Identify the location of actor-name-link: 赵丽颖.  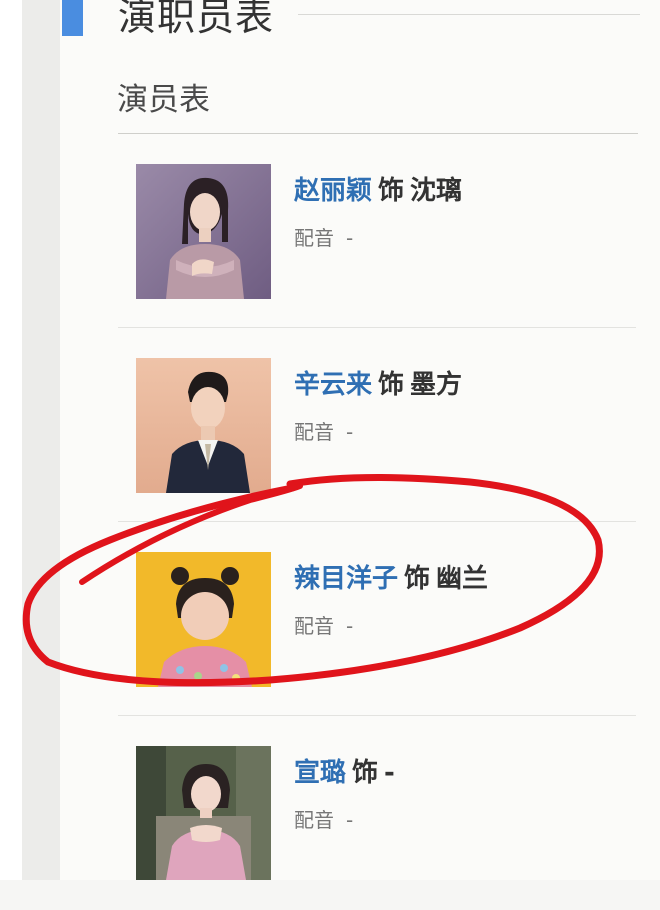
(333, 191).